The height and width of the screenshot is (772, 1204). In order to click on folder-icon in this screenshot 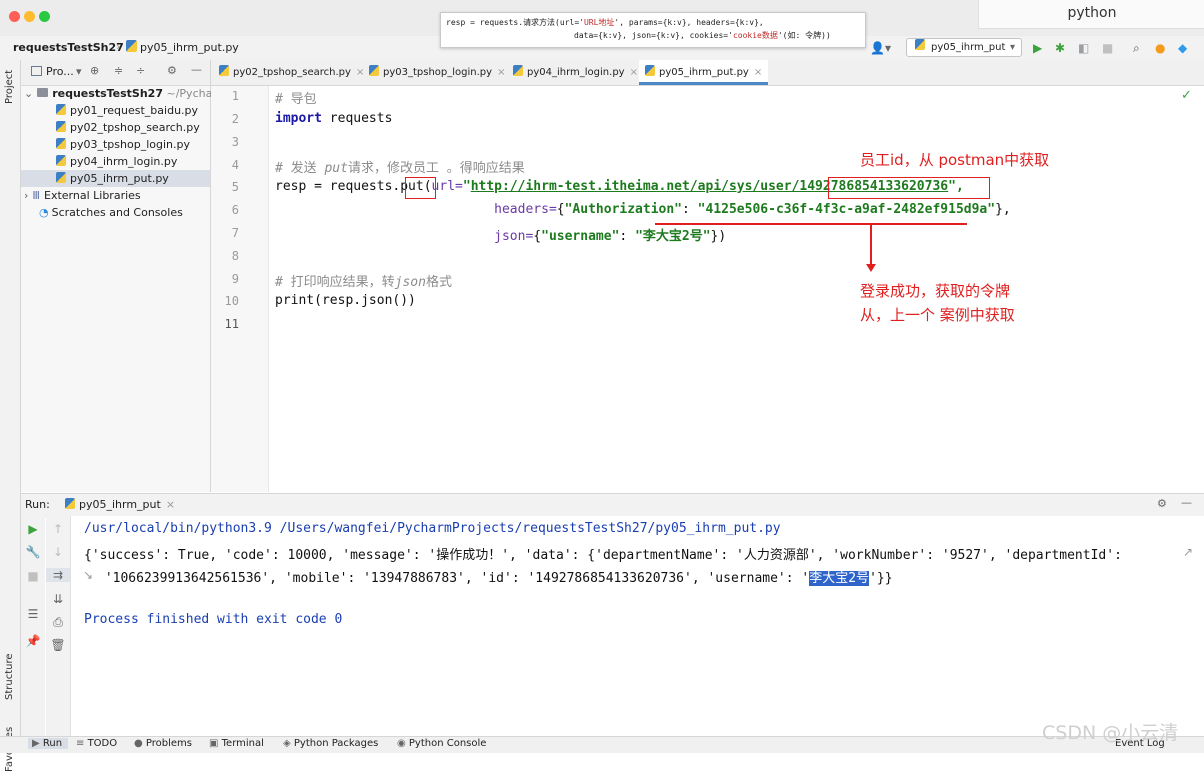, I will do `click(43, 92)`.